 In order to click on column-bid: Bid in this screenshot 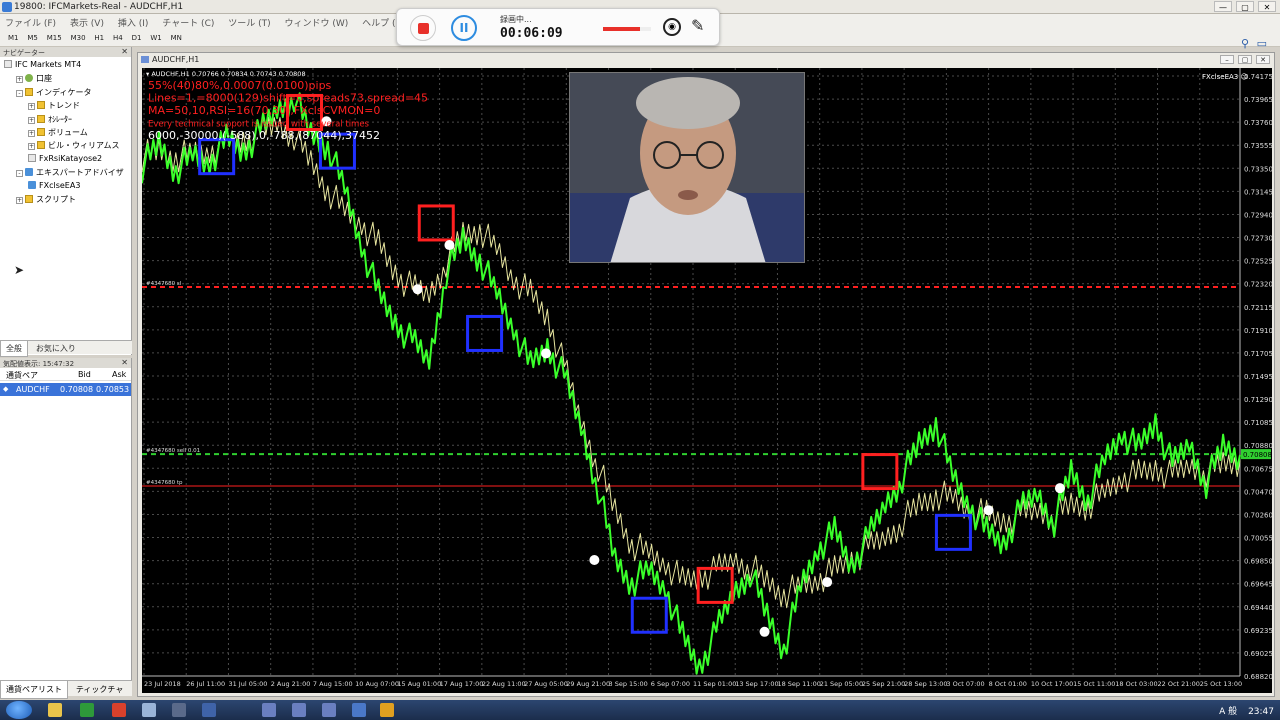, I will do `click(84, 374)`.